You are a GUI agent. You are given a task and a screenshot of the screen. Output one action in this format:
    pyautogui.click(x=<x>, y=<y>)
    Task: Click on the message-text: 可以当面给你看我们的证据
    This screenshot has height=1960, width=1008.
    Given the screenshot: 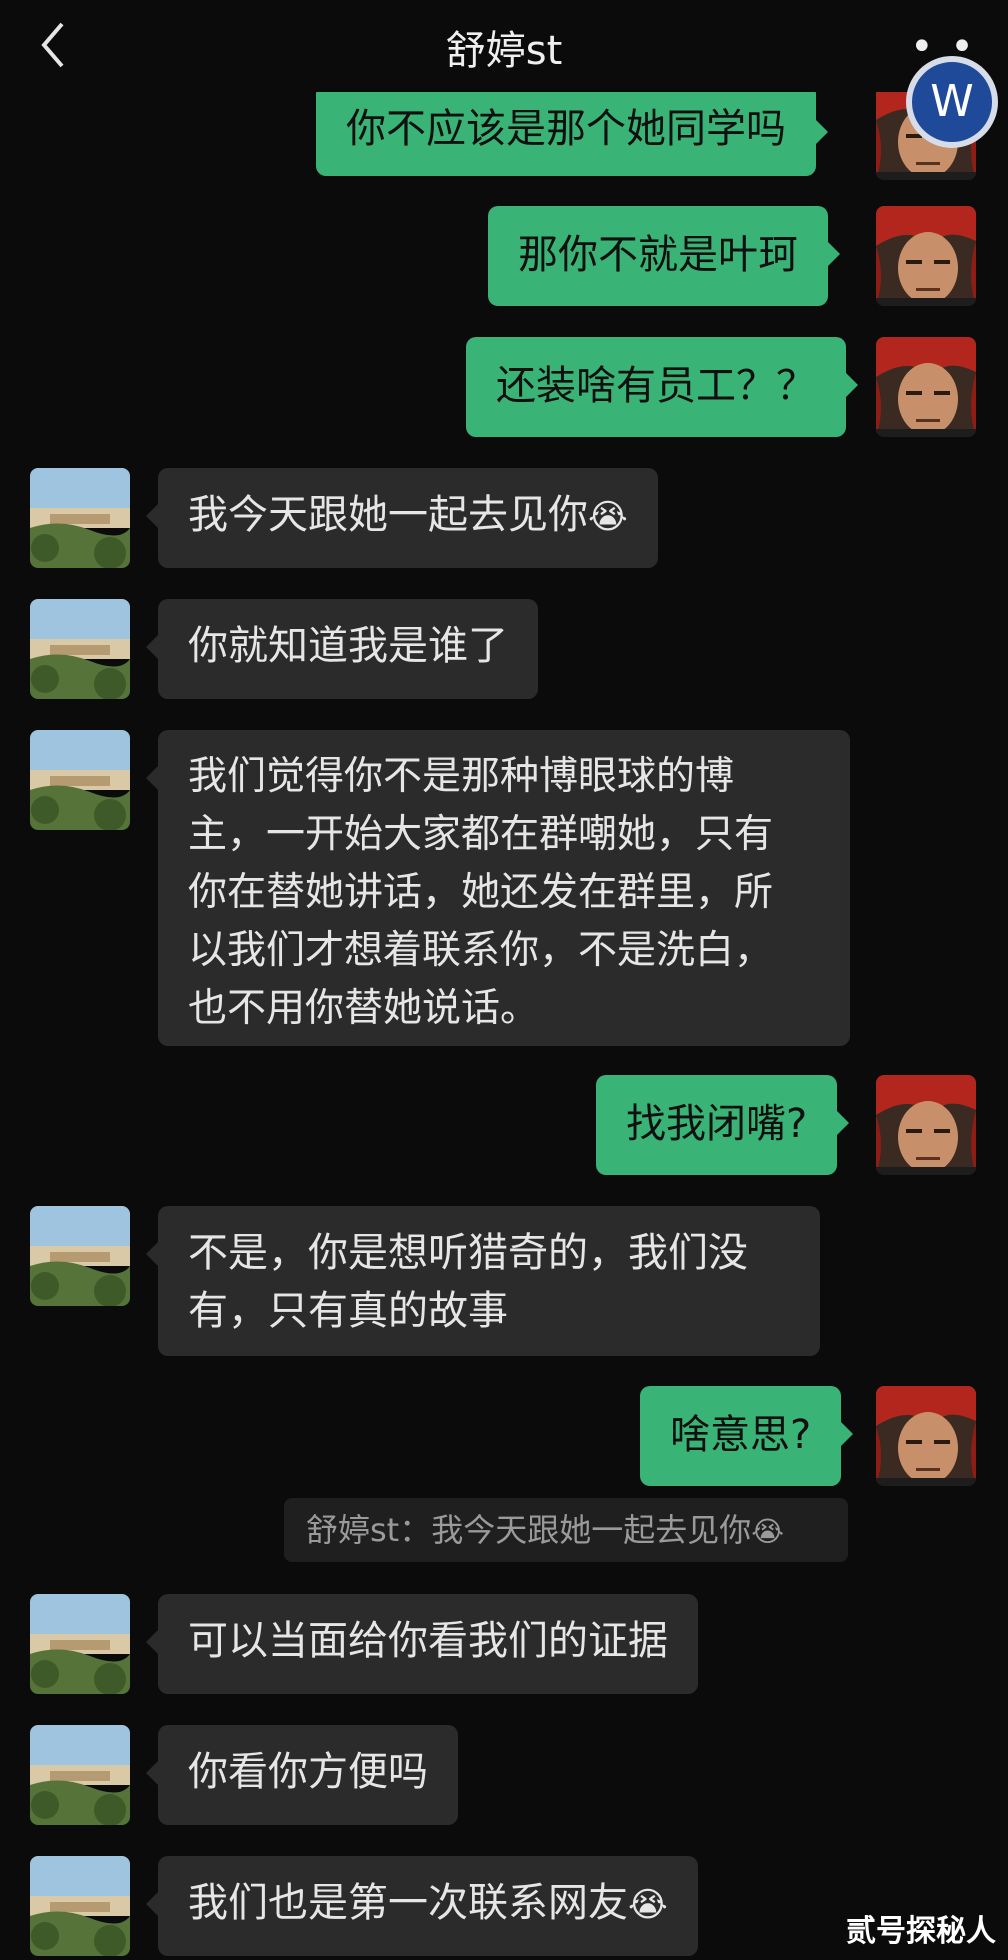 What is the action you would take?
    pyautogui.click(x=428, y=1641)
    